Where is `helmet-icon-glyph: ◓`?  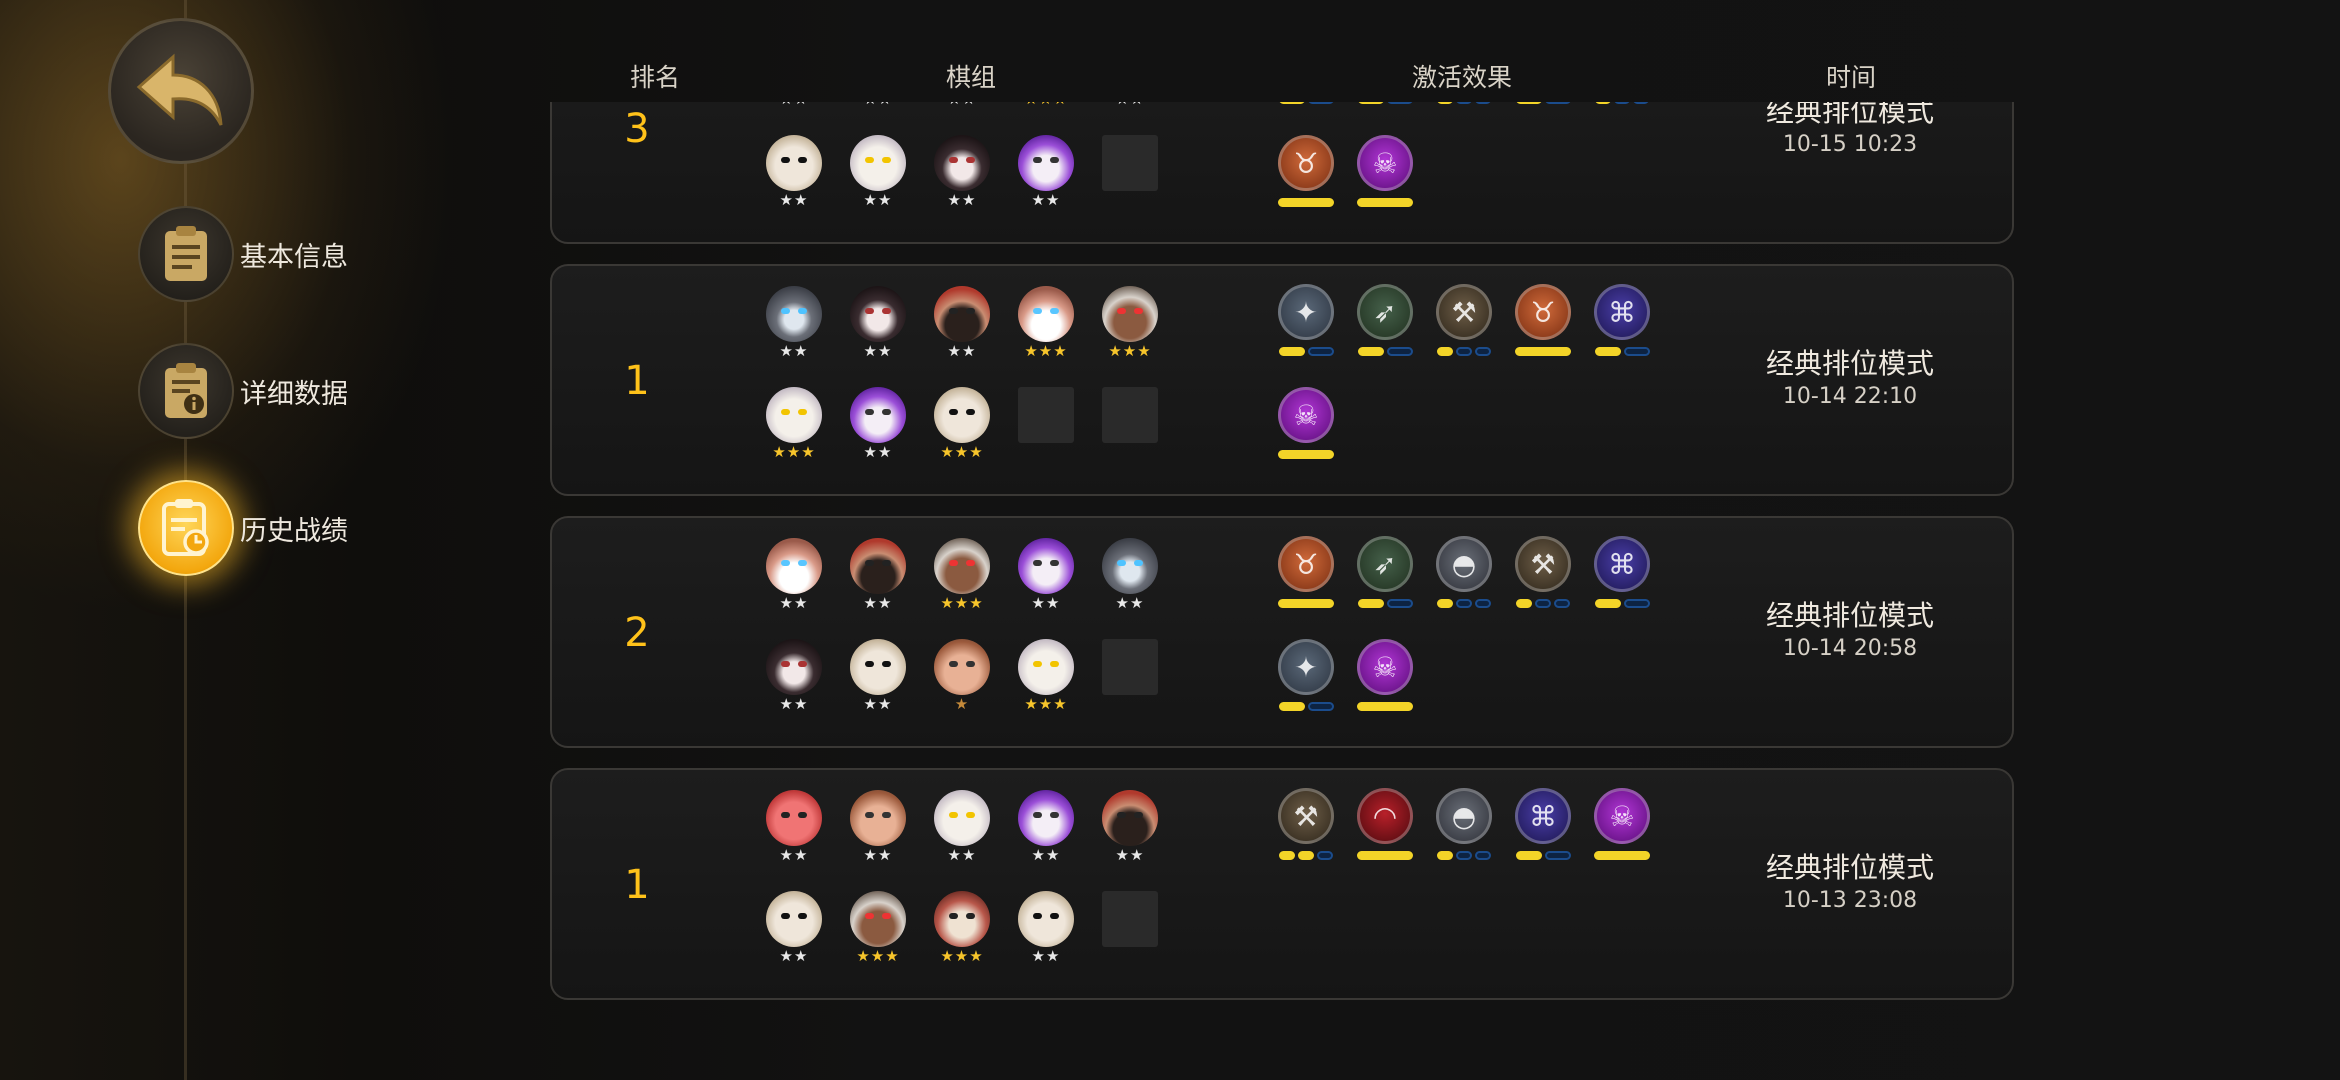 helmet-icon-glyph: ◓ is located at coordinates (1464, 564).